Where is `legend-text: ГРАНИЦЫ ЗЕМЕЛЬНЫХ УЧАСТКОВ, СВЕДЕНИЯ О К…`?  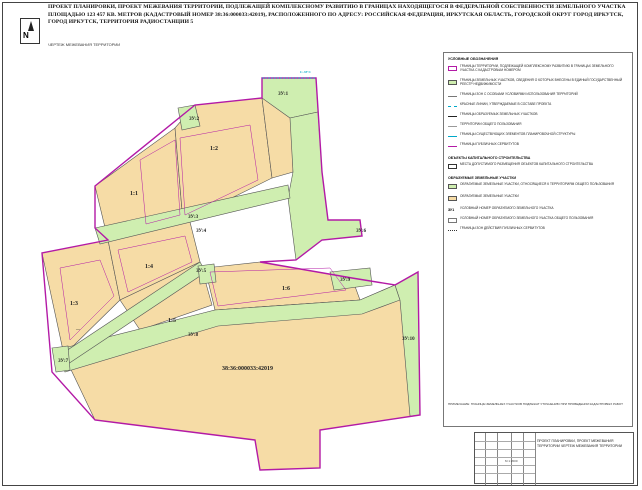 legend-text: ГРАНИЦЫ ЗЕМЕЛЬНЫХ УЧАСТКОВ, СВЕДЕНИЯ О К… is located at coordinates (541, 82).